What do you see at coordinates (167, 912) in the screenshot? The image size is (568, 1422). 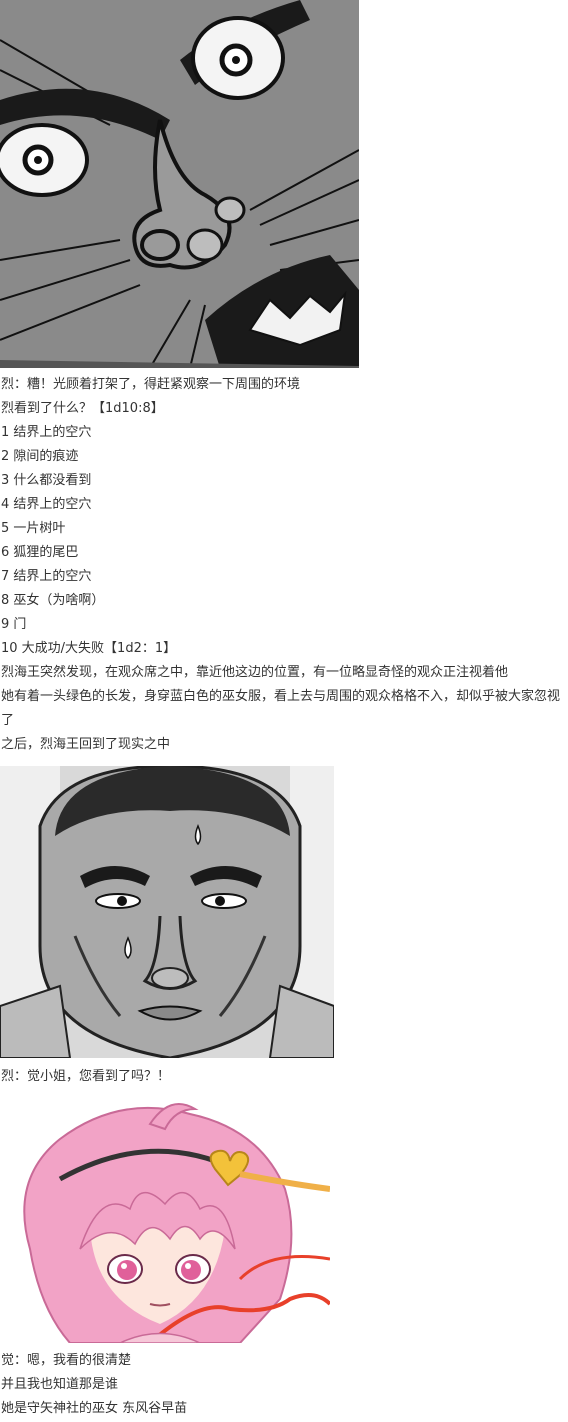 I see `manga-sweating-face-image` at bounding box center [167, 912].